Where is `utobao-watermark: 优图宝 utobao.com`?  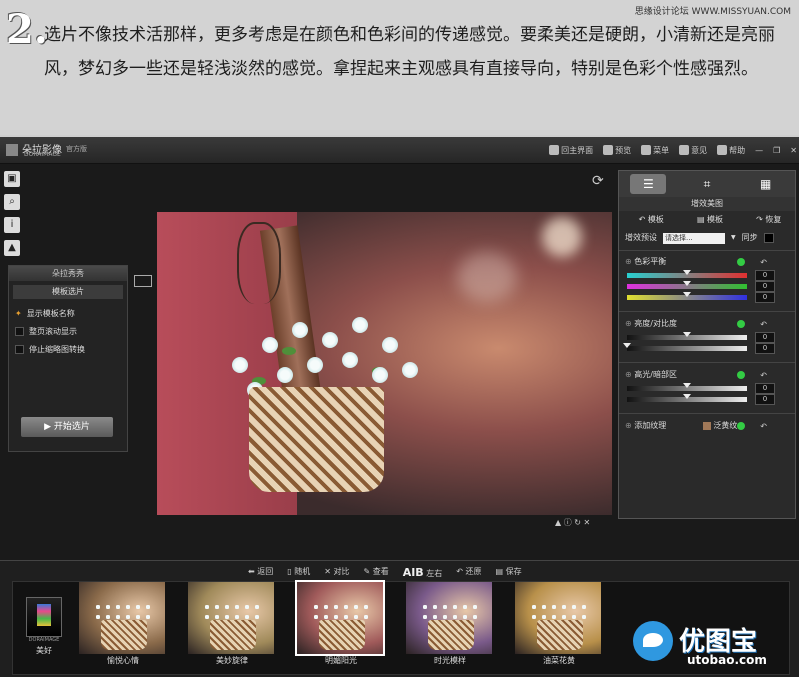 utobao-watermark: 优图宝 utobao.com is located at coordinates (711, 645).